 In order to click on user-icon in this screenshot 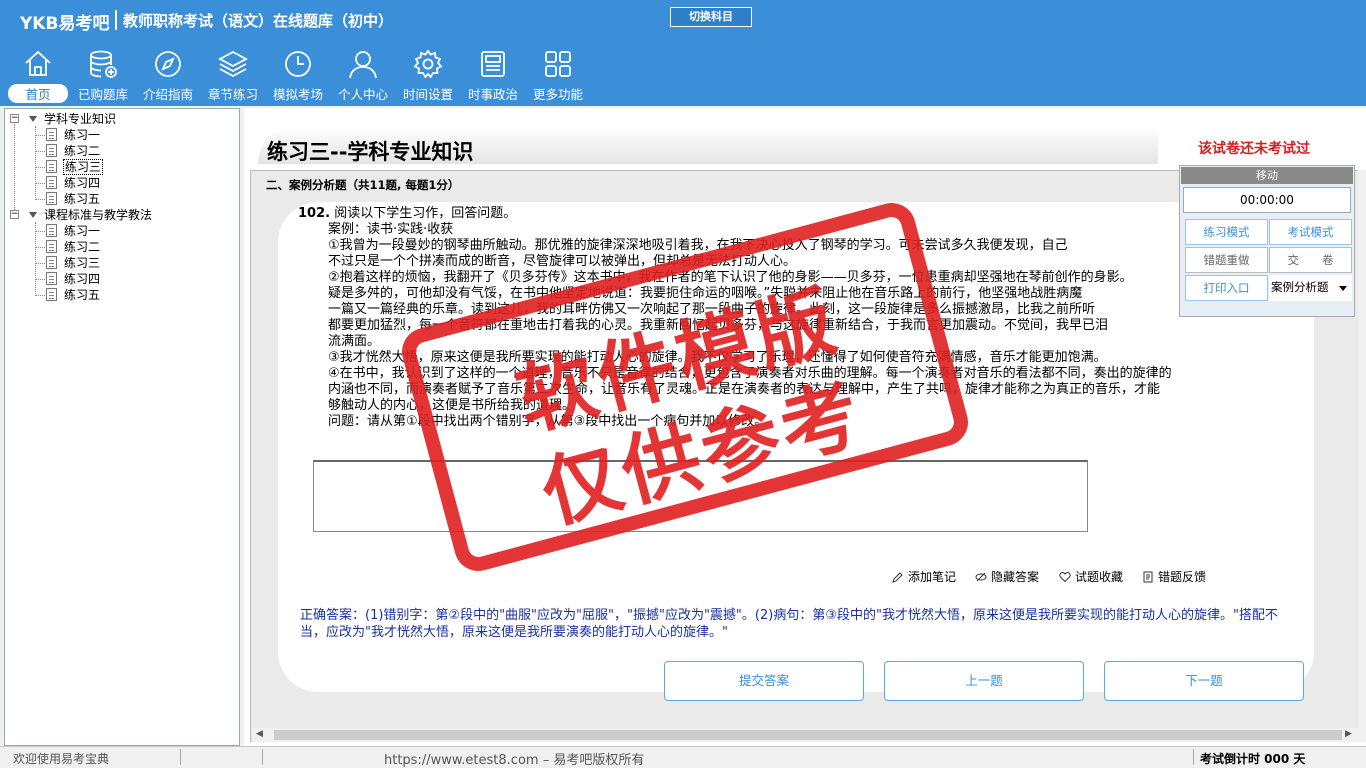, I will do `click(363, 64)`.